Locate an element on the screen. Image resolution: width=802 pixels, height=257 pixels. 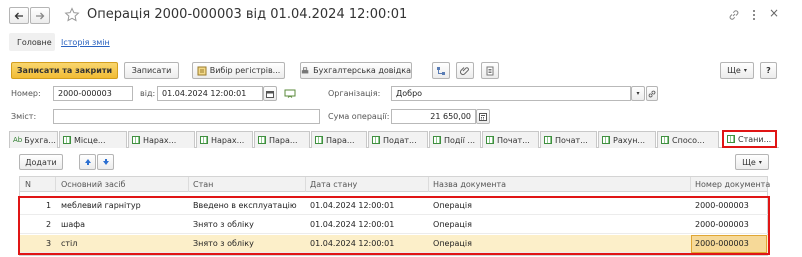
back-button is located at coordinates (19, 15).